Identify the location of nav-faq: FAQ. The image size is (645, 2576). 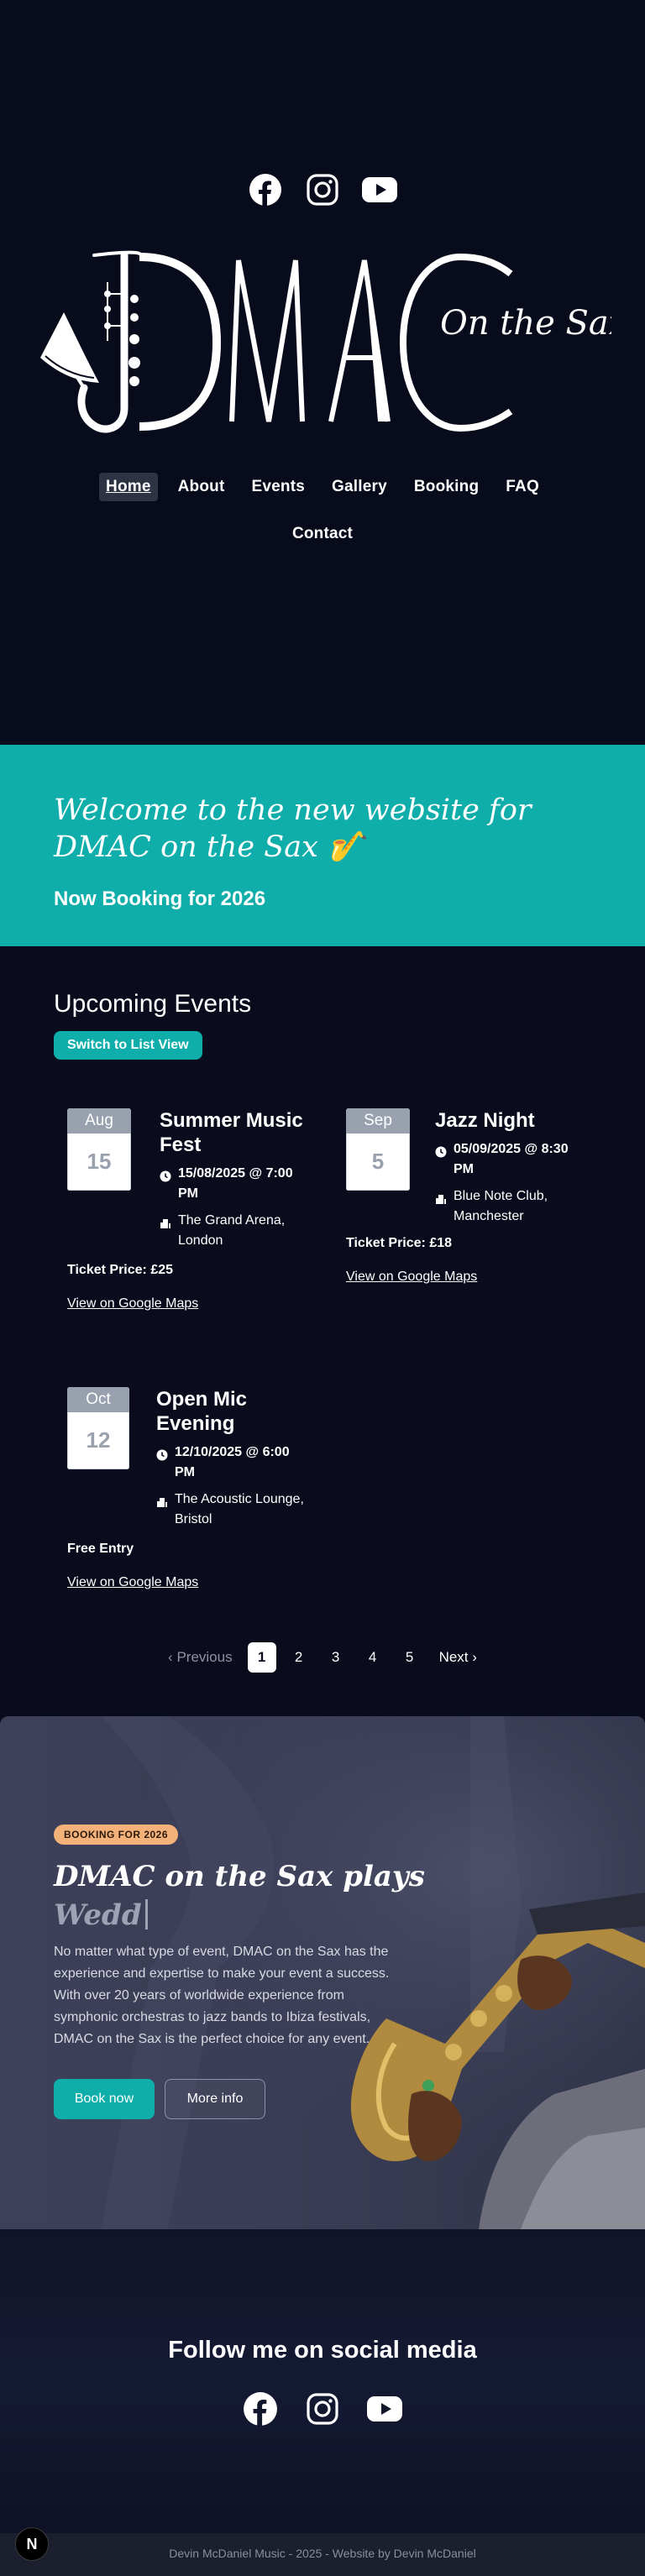
(522, 487).